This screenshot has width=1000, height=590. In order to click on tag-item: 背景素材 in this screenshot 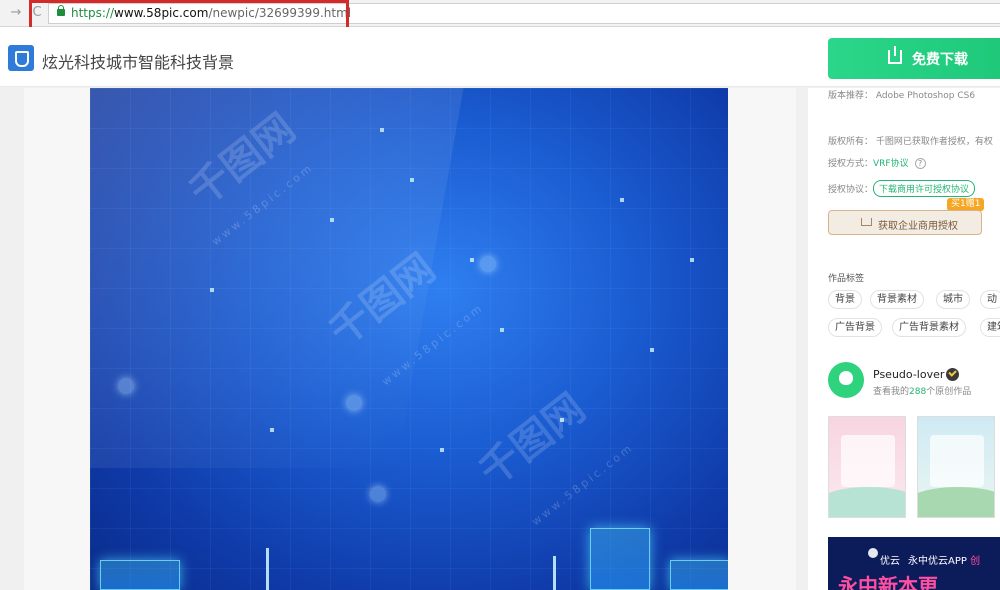, I will do `click(897, 299)`.